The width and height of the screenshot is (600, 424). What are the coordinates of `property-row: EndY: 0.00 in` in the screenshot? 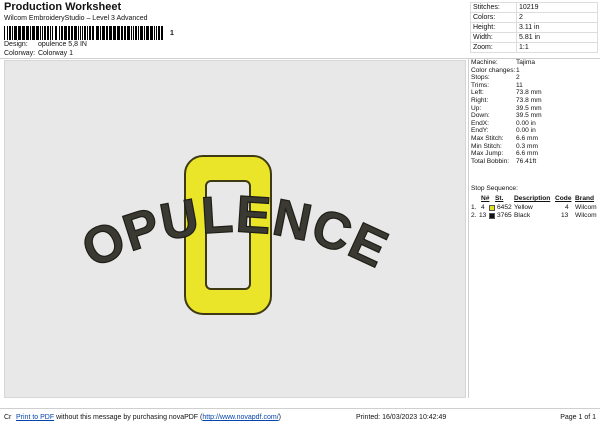 It's located at (535, 131).